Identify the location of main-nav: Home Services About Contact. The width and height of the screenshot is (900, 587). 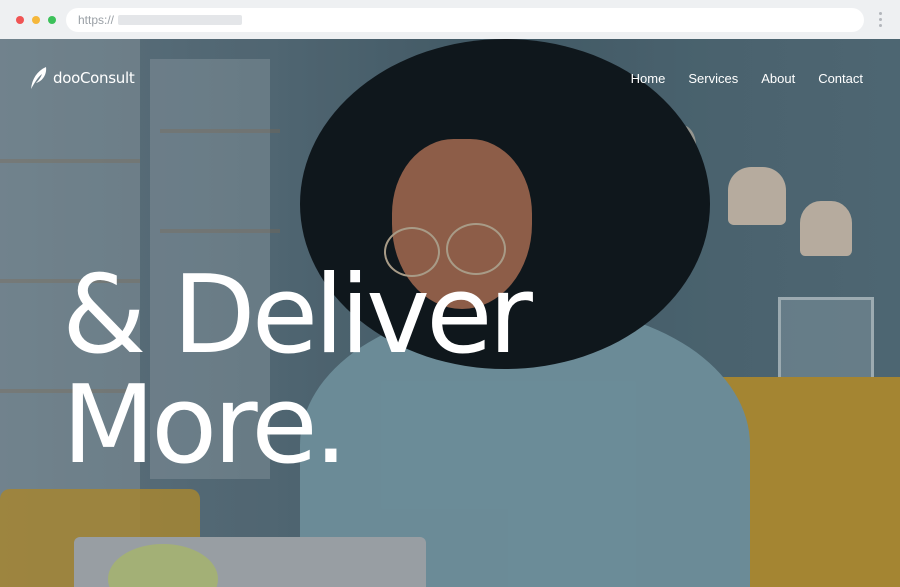
(735, 78).